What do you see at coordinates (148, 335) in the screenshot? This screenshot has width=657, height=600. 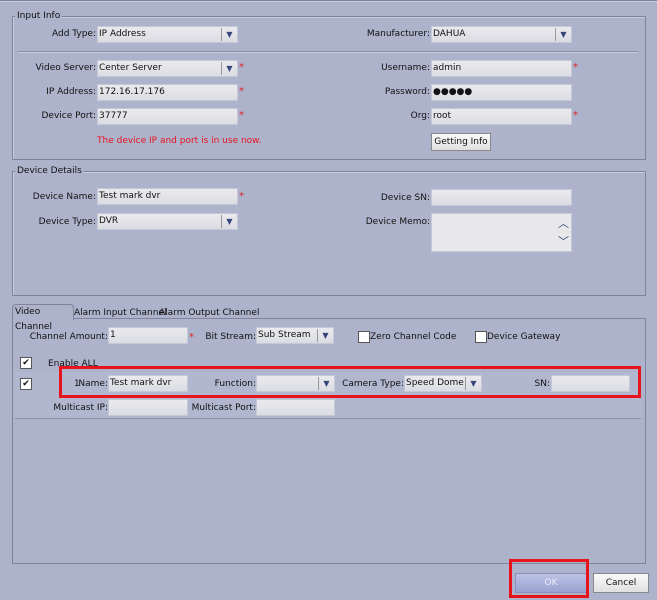 I see `channel-amount-input: 1` at bounding box center [148, 335].